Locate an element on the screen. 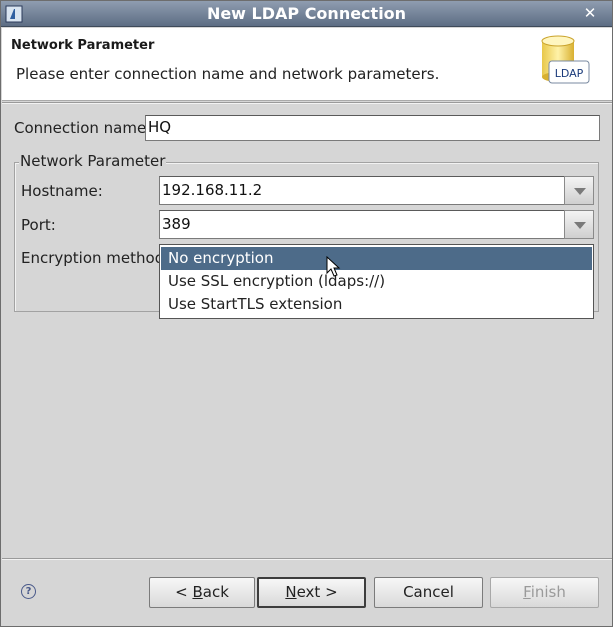 Image resolution: width=613 pixels, height=627 pixels. mouse-pointer-icon is located at coordinates (333, 266).